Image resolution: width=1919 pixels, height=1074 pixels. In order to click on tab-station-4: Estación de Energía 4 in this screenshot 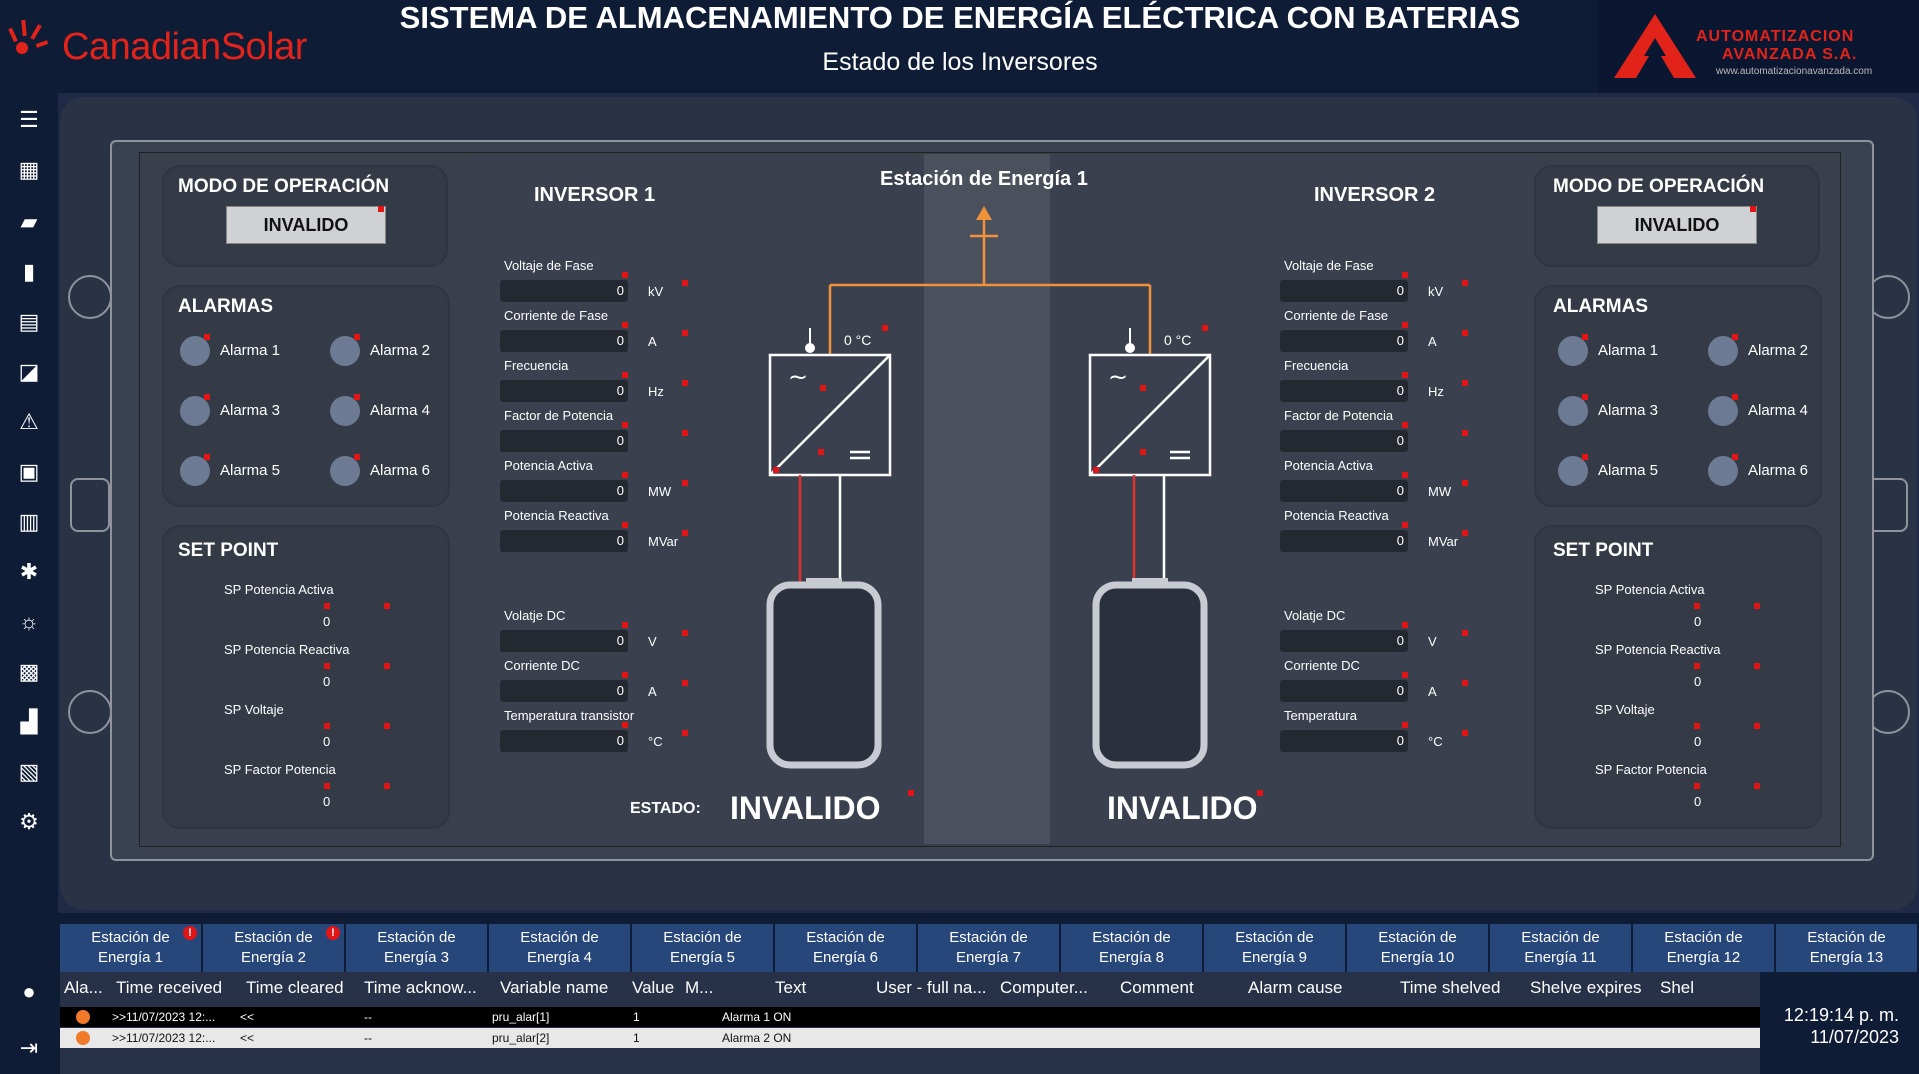, I will do `click(559, 948)`.